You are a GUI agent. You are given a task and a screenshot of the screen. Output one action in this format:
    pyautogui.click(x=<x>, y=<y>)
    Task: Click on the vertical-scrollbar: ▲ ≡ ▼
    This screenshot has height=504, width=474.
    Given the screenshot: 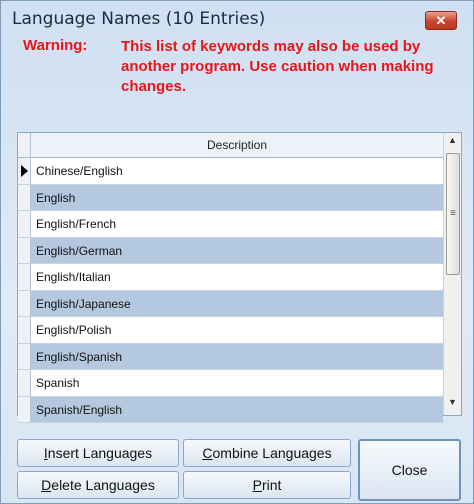 What is the action you would take?
    pyautogui.click(x=452, y=274)
    